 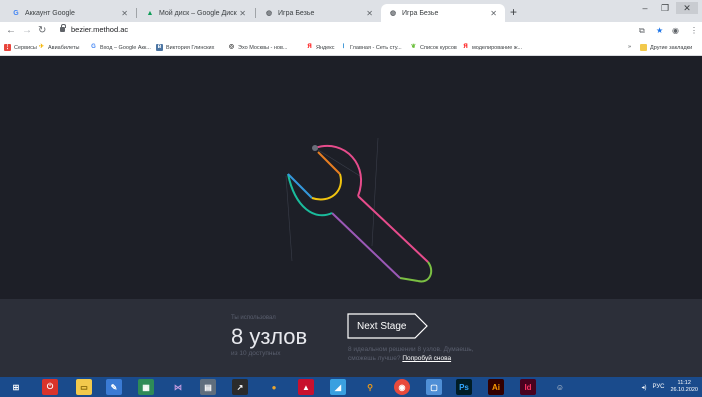 I want to click on tab-google-drive: ▲ Мой диск – Google Диск ✕, so click(x=196, y=13).